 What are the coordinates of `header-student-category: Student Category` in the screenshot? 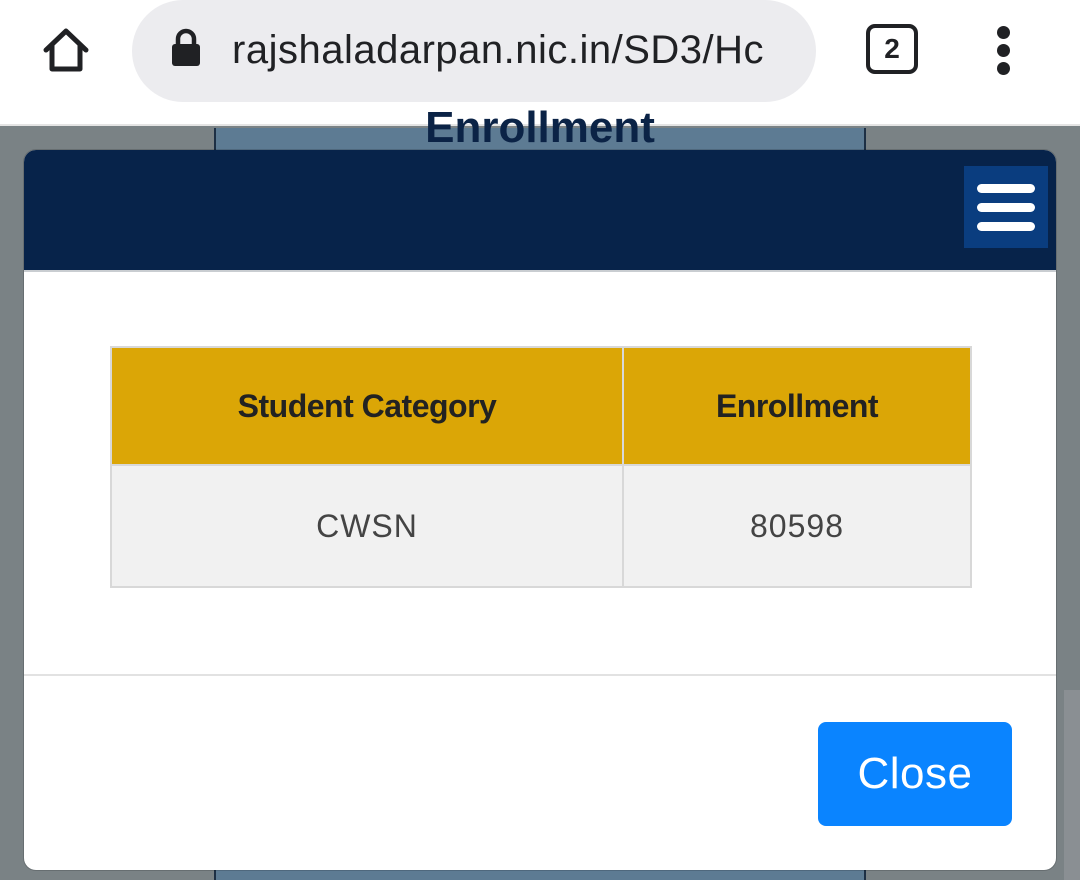 It's located at (367, 406).